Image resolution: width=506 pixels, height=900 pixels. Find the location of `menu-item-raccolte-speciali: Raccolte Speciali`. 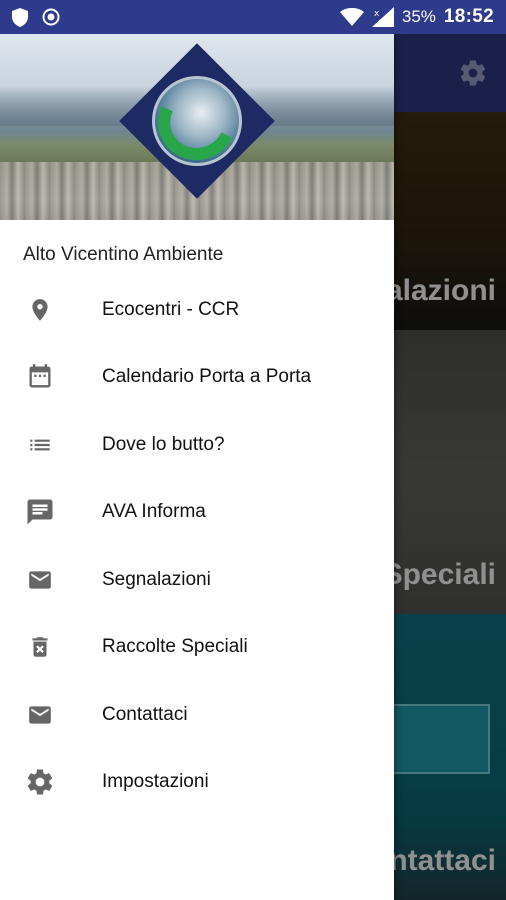

menu-item-raccolte-speciali: Raccolte Speciali is located at coordinates (197, 648).